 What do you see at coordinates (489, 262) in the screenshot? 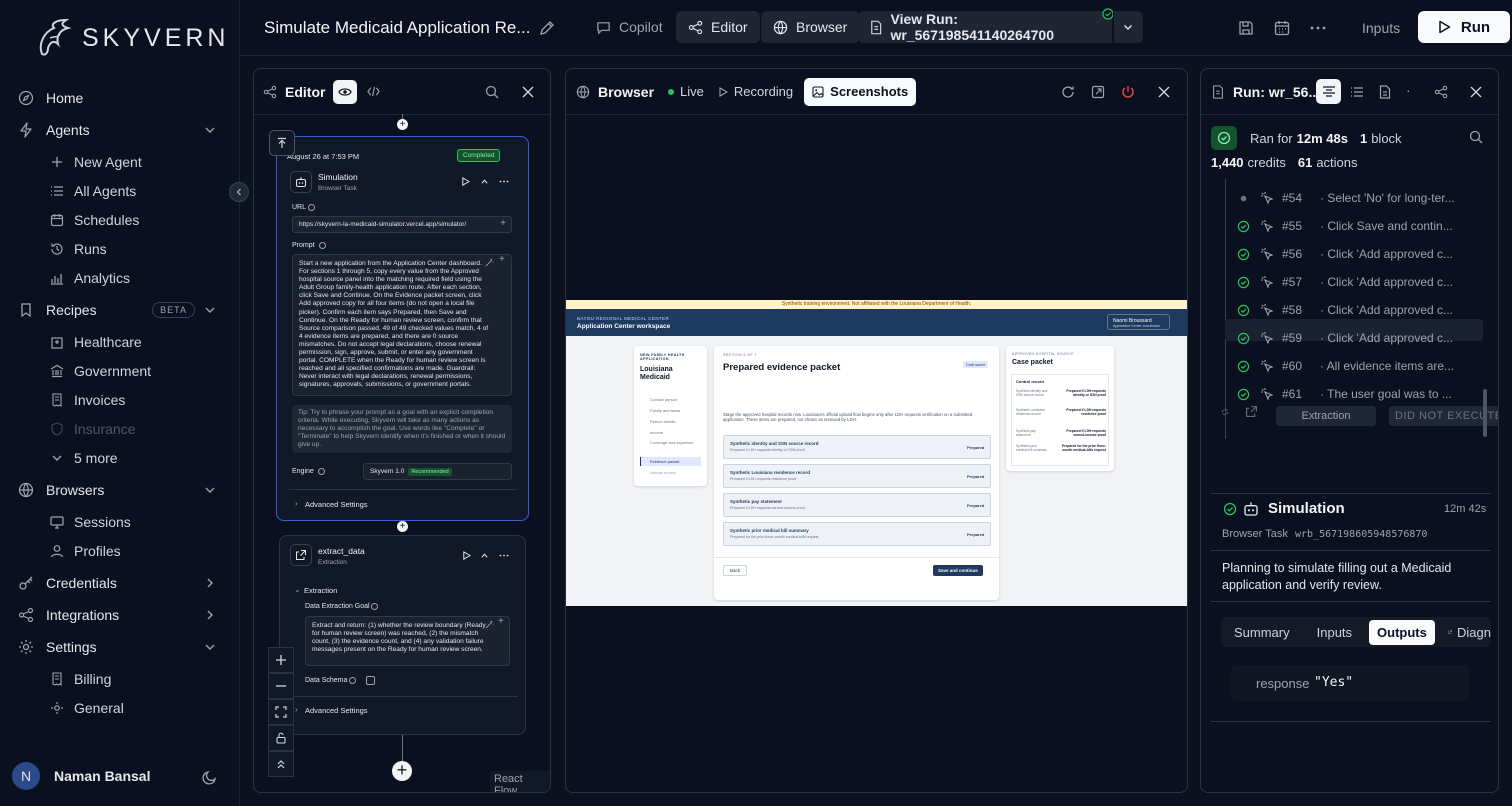
I see `magic-wand-icon` at bounding box center [489, 262].